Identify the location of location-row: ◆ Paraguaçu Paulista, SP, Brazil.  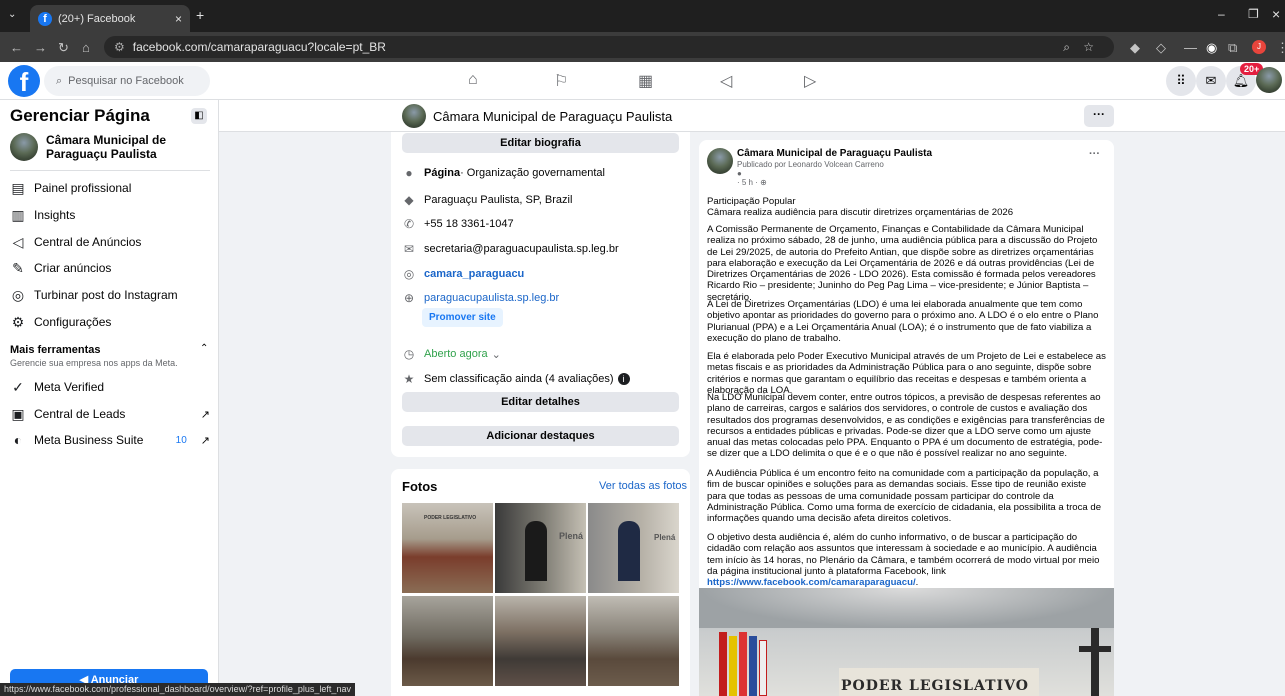
(542, 200).